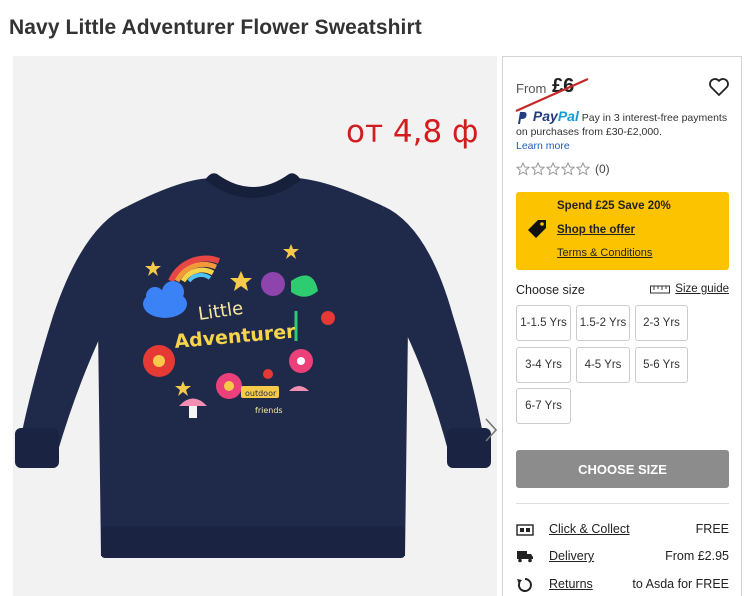  What do you see at coordinates (412, 132) in the screenshot?
I see `price-annotation: от 4,8 ф` at bounding box center [412, 132].